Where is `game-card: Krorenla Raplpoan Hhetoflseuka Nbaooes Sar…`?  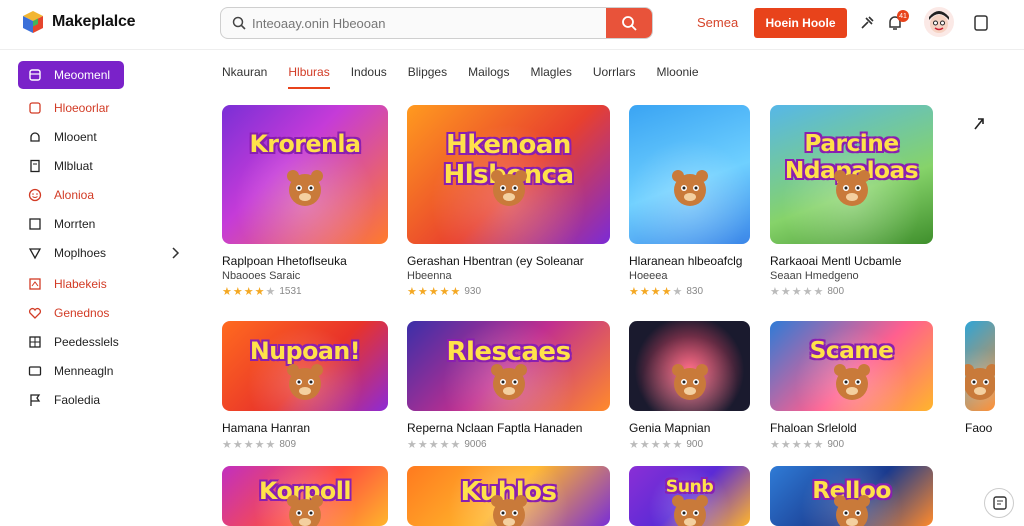
game-card: Krorenla Raplpoan Hhetoflseuka Nbaooes Sar… is located at coordinates (305, 201).